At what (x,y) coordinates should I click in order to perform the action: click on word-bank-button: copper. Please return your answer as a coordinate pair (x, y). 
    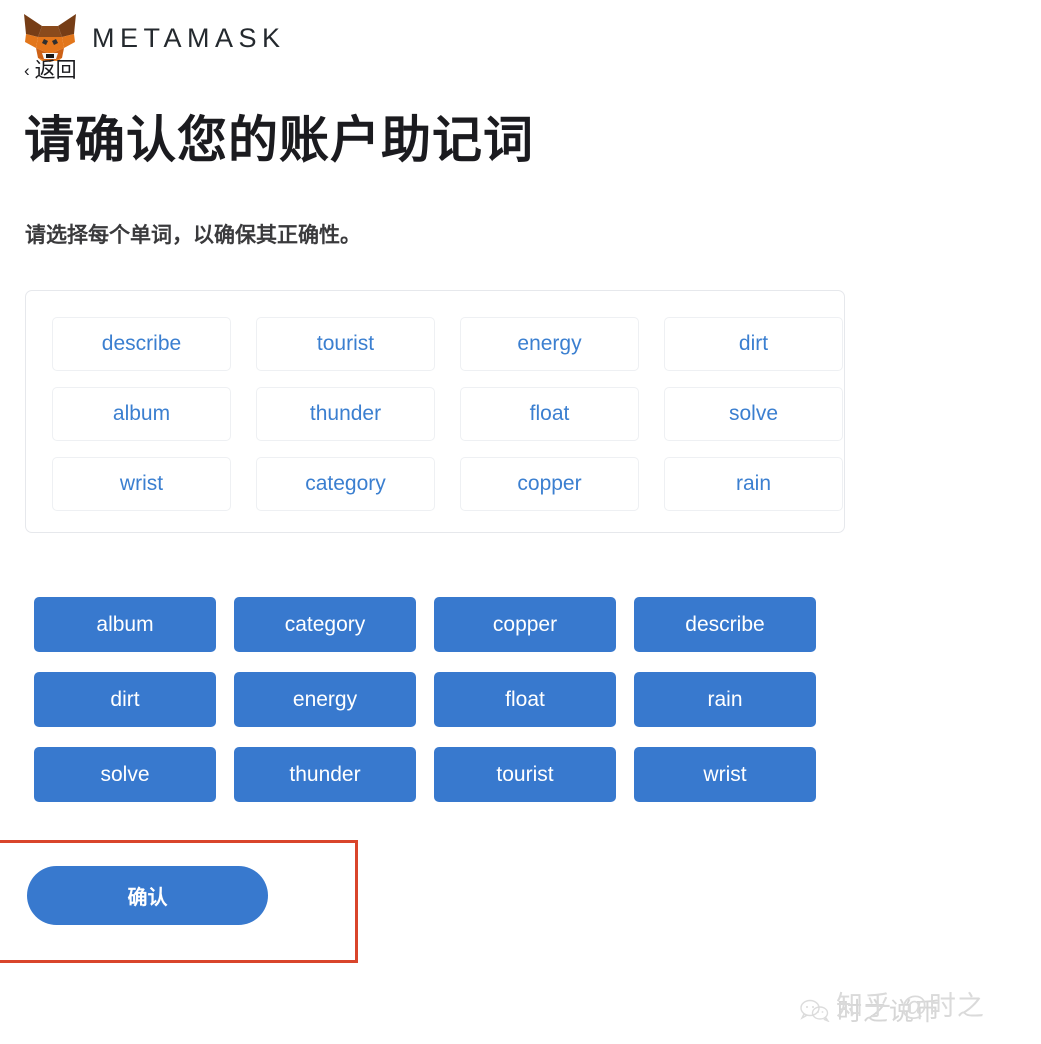
    Looking at the image, I should click on (525, 624).